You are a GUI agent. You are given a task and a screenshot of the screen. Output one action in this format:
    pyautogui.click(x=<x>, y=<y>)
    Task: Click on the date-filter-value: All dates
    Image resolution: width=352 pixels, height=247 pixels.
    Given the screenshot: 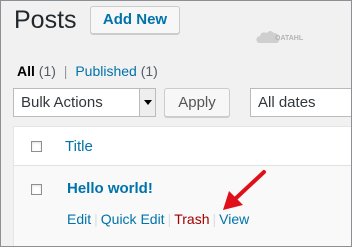 What is the action you would take?
    pyautogui.click(x=287, y=102)
    